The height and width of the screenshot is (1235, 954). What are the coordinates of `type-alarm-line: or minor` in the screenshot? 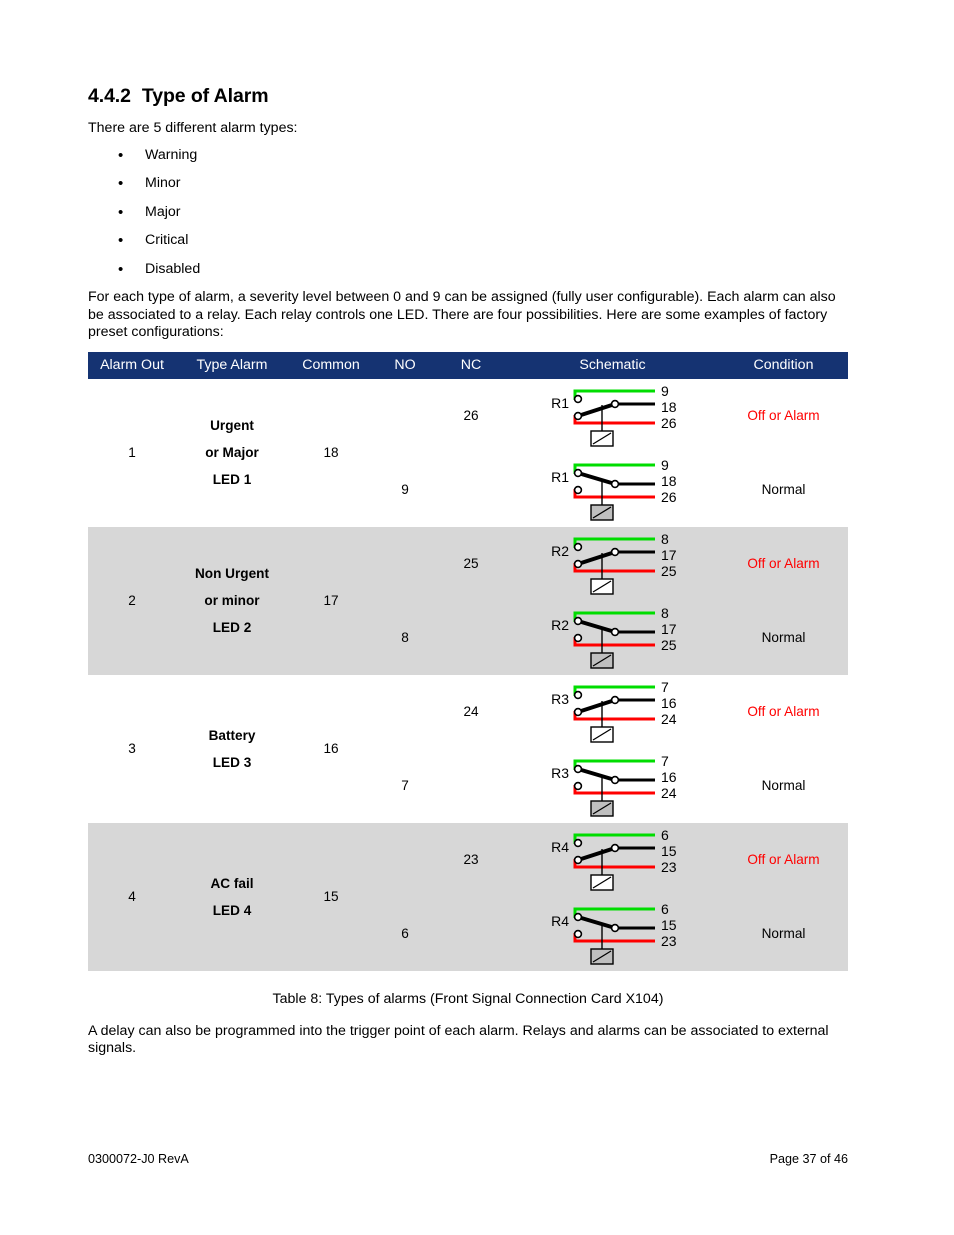 It's located at (232, 601).